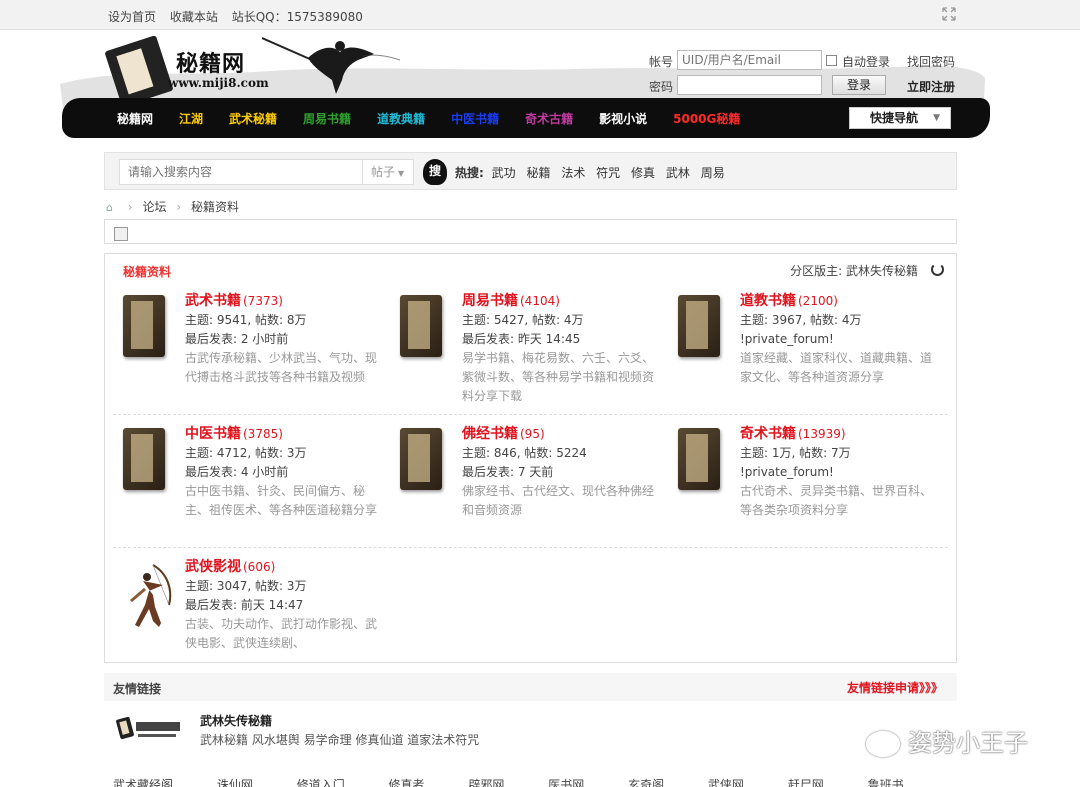 The height and width of the screenshot is (787, 1080). I want to click on breadcrumb-forum: 论坛, so click(154, 207).